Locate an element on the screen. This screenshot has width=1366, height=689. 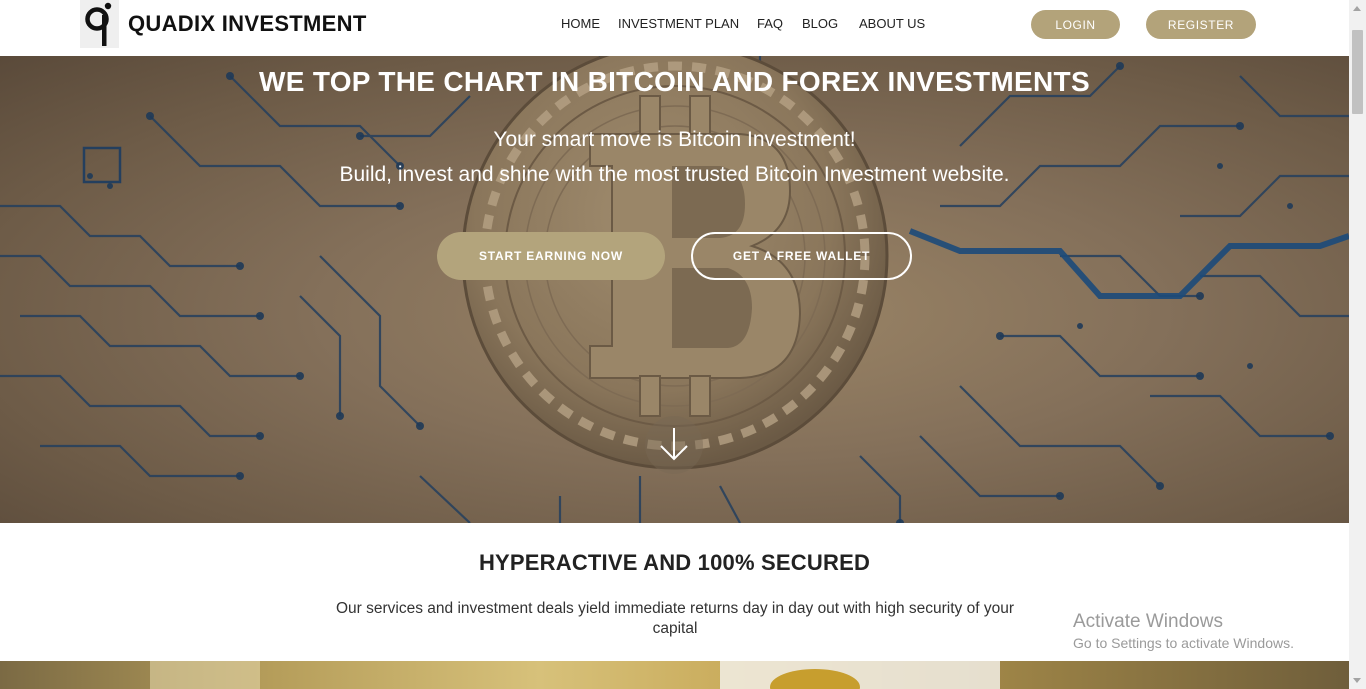
arrow-down-icon is located at coordinates (674, 444).